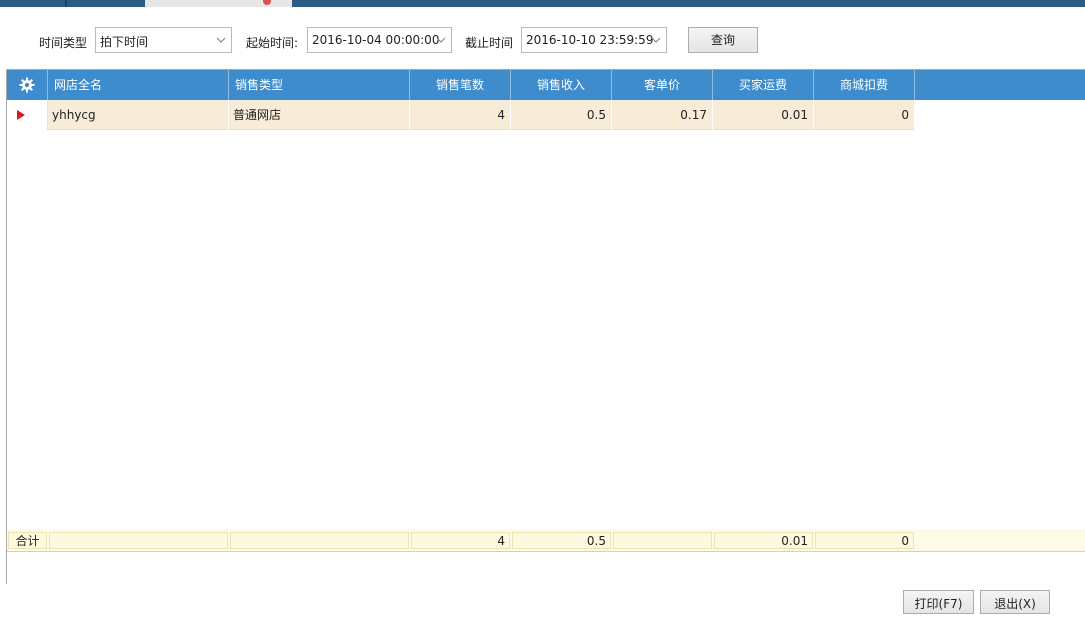  I want to click on summary-mall-fee: 0, so click(864, 540).